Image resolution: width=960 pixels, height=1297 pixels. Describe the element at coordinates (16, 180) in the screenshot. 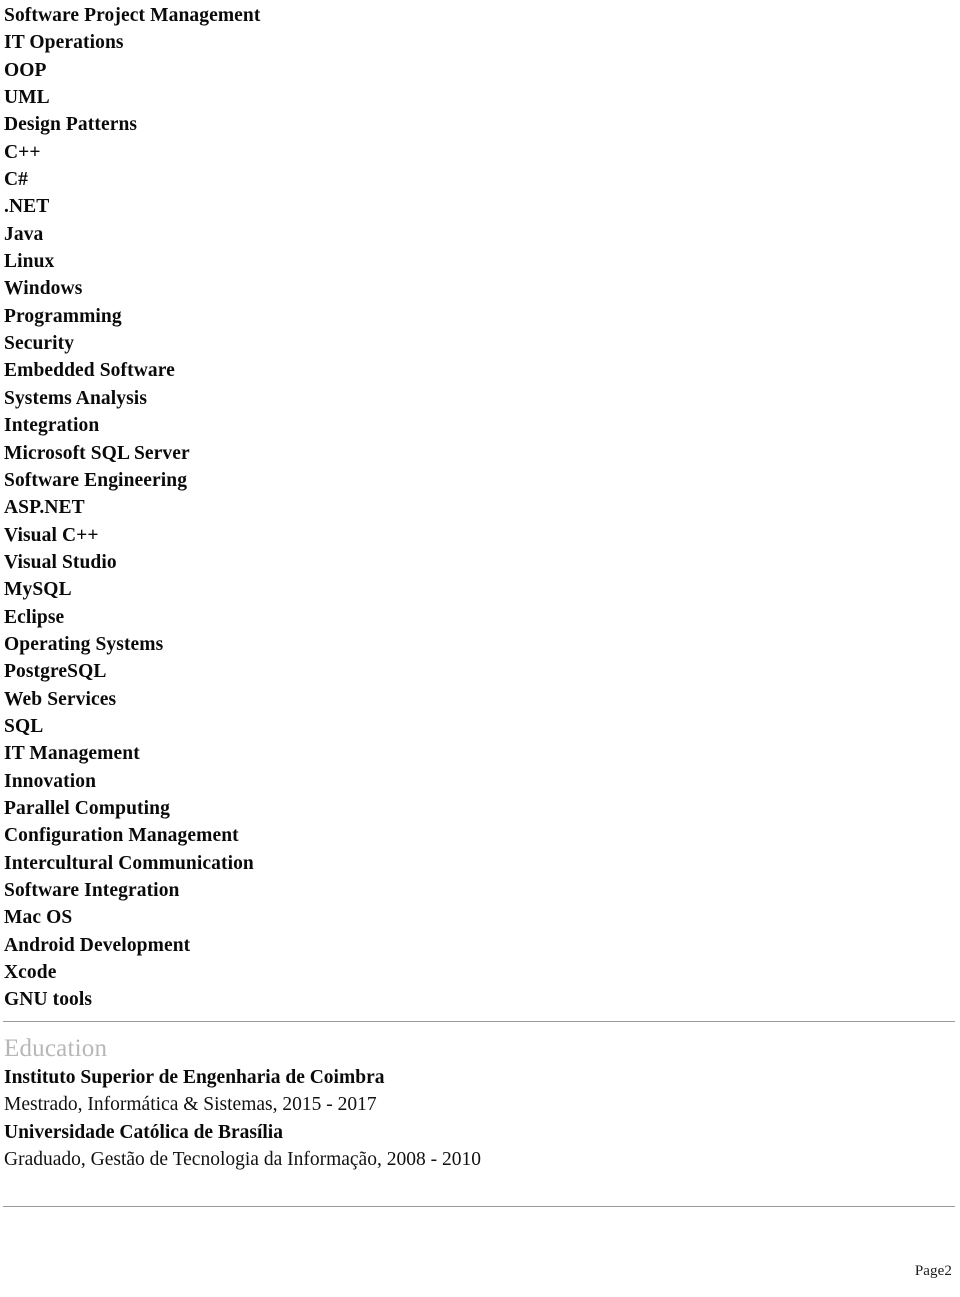

I see `list-item: C#` at that location.